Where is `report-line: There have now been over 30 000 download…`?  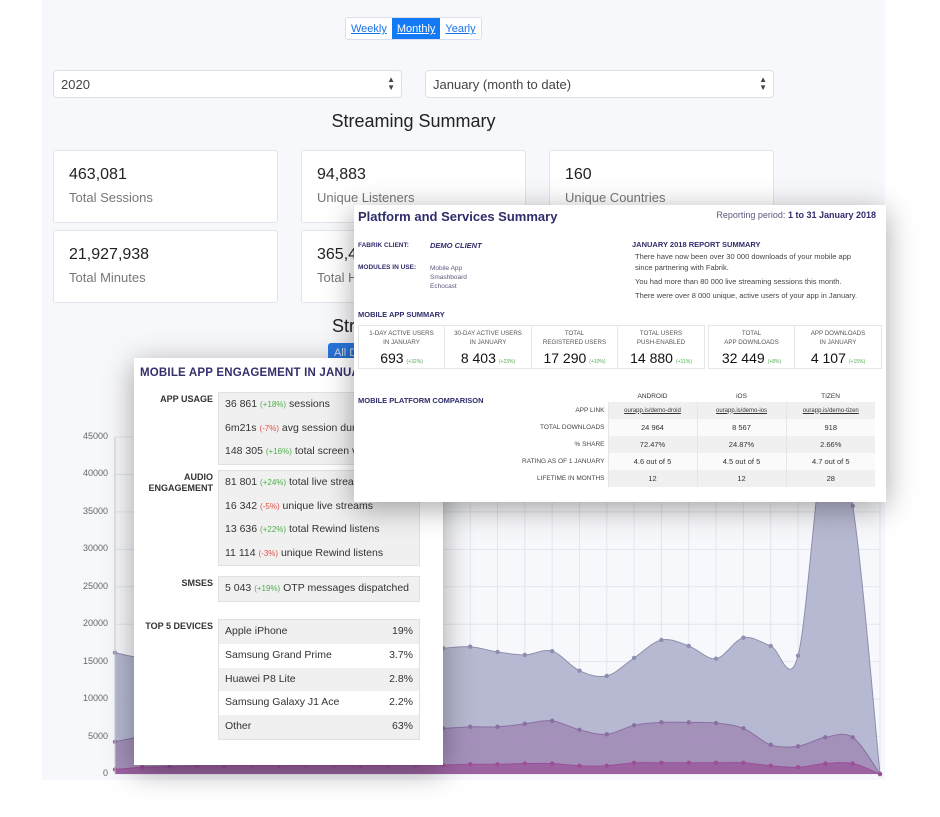
report-line: There have now been over 30 000 download… is located at coordinates (743, 256).